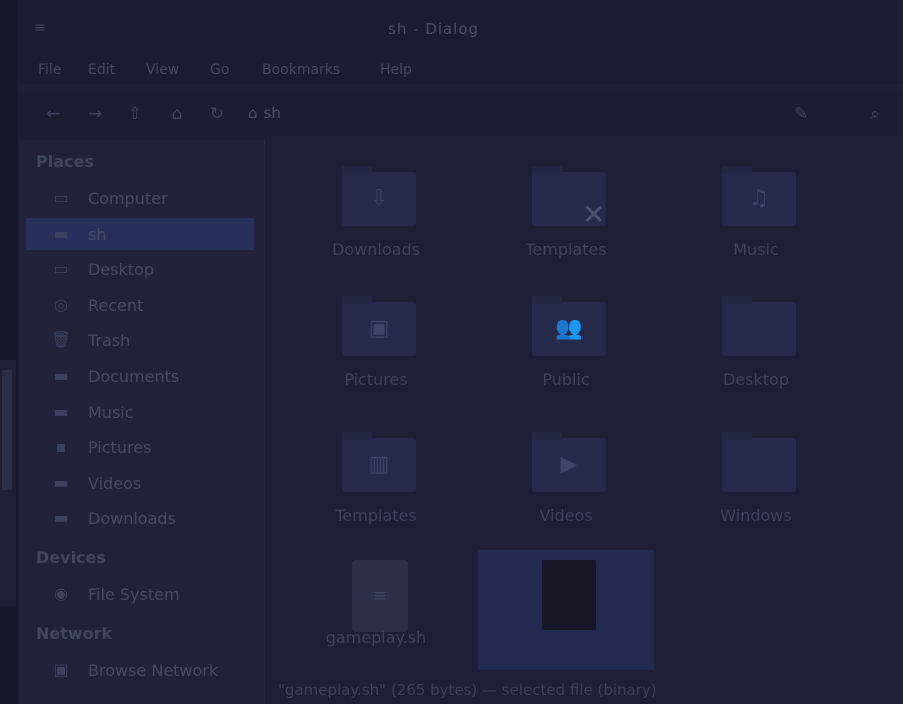  What do you see at coordinates (116, 305) in the screenshot?
I see `sidebar-item-label: Recent` at bounding box center [116, 305].